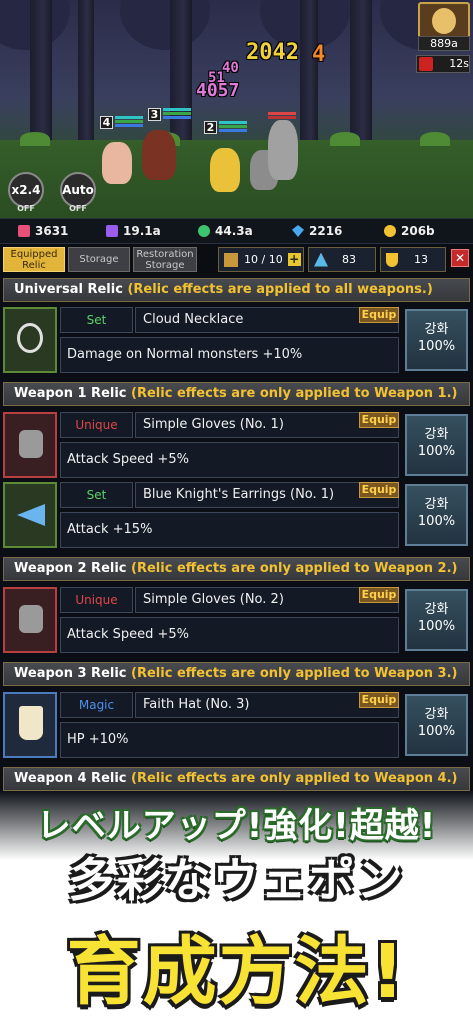 Image resolution: width=473 pixels, height=1024 pixels. What do you see at coordinates (443, 64) in the screenshot?
I see `boss-timer: 12s` at bounding box center [443, 64].